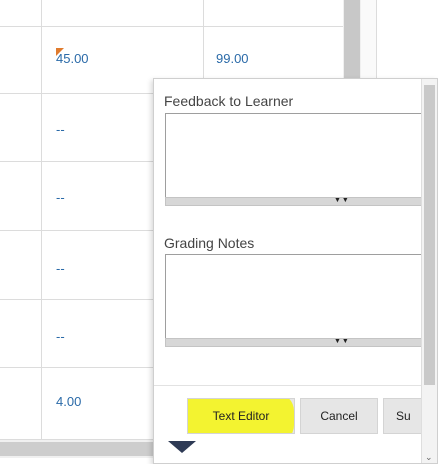 This screenshot has height=464, width=438. I want to click on caret-down-icon, so click(182, 447).